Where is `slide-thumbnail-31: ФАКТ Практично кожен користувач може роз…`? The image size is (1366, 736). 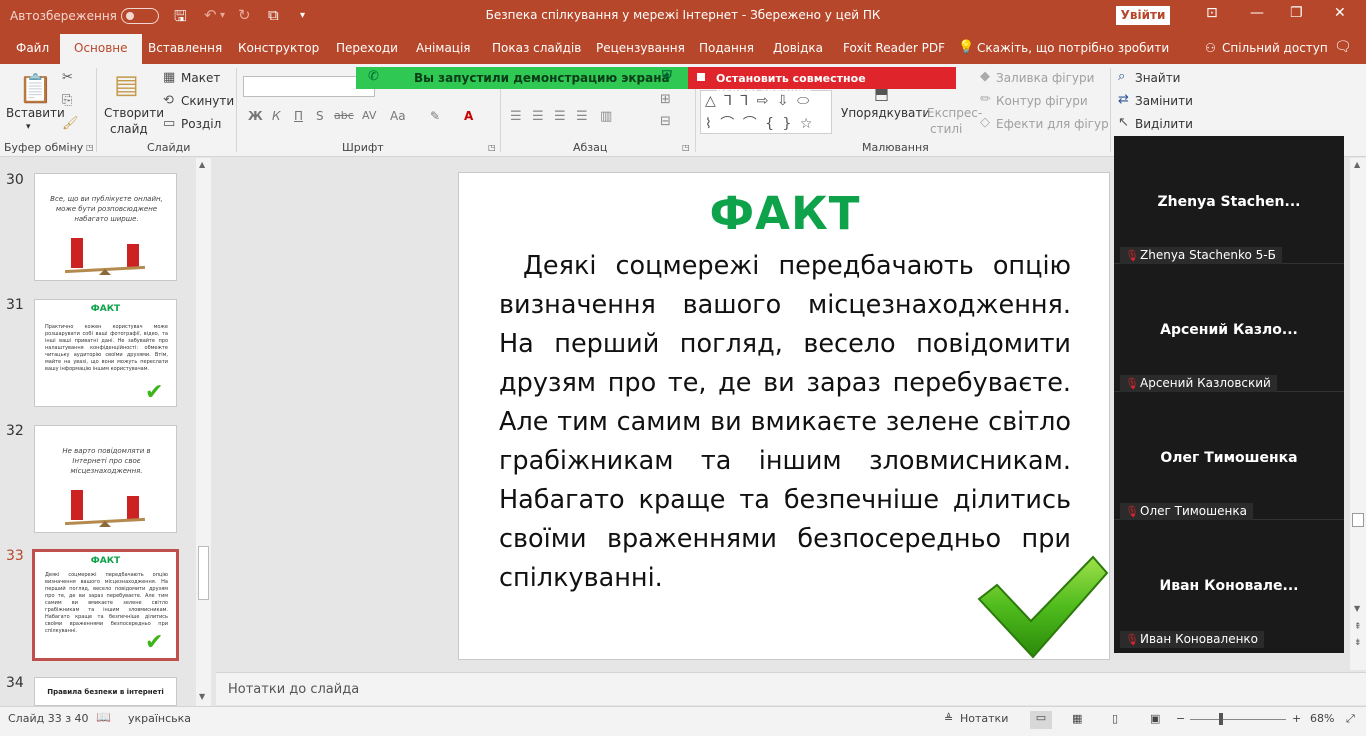 slide-thumbnail-31: ФАКТ Практично кожен користувач може роз… is located at coordinates (105, 353).